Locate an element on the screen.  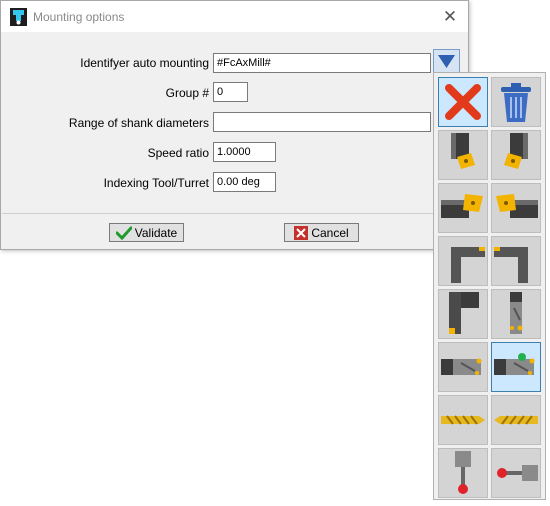
trash-can-icon is located at coordinates (516, 102).